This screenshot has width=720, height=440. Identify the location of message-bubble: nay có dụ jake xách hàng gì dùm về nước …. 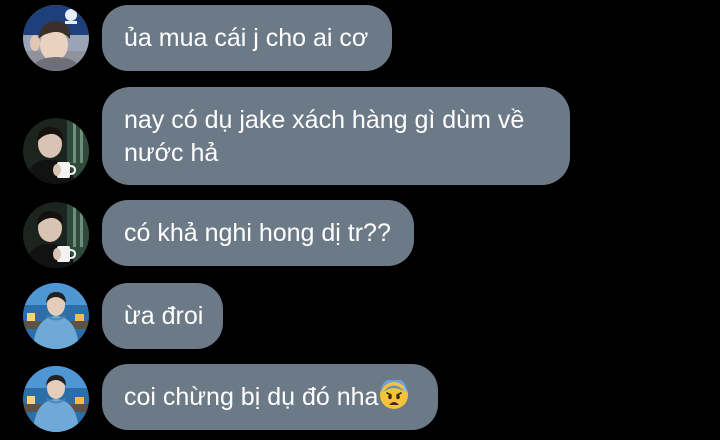
(336, 136).